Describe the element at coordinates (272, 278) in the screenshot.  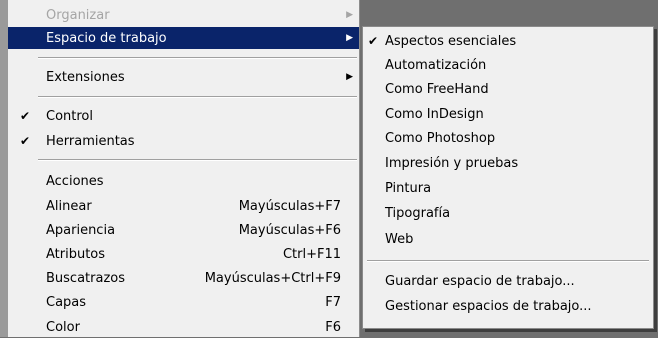
I see `menu-item-shortcut: Mayúsculas+Ctrl+F9` at that location.